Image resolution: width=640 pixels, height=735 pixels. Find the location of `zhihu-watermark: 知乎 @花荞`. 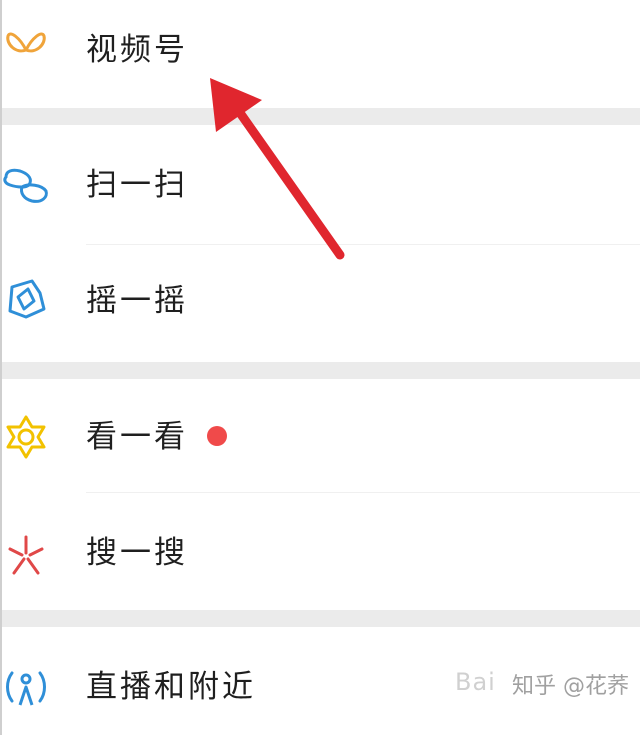

zhihu-watermark: 知乎 @花荞 is located at coordinates (570, 686).